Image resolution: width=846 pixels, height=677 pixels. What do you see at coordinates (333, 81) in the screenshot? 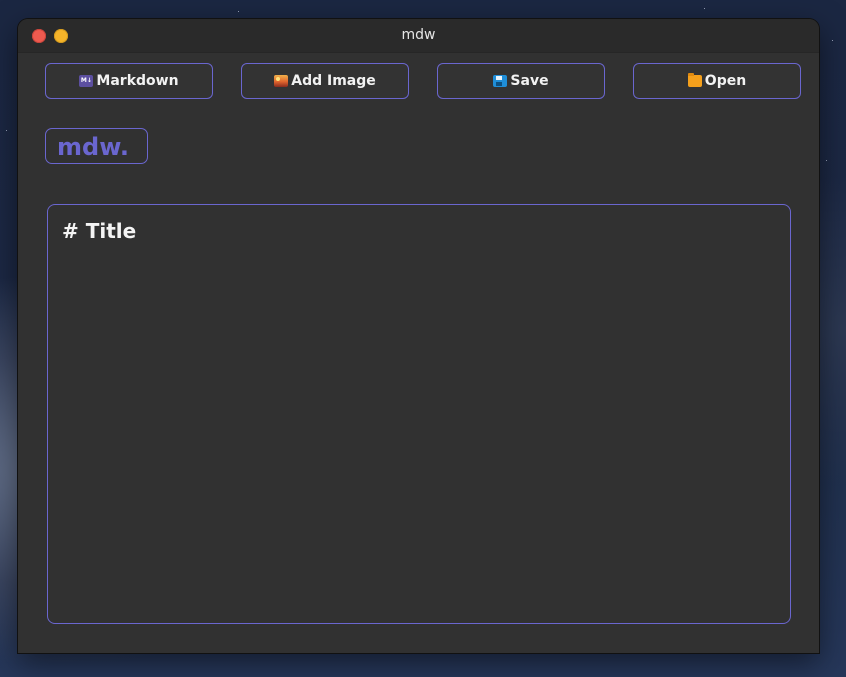
I see `add-image-button-label: Add Image` at bounding box center [333, 81].